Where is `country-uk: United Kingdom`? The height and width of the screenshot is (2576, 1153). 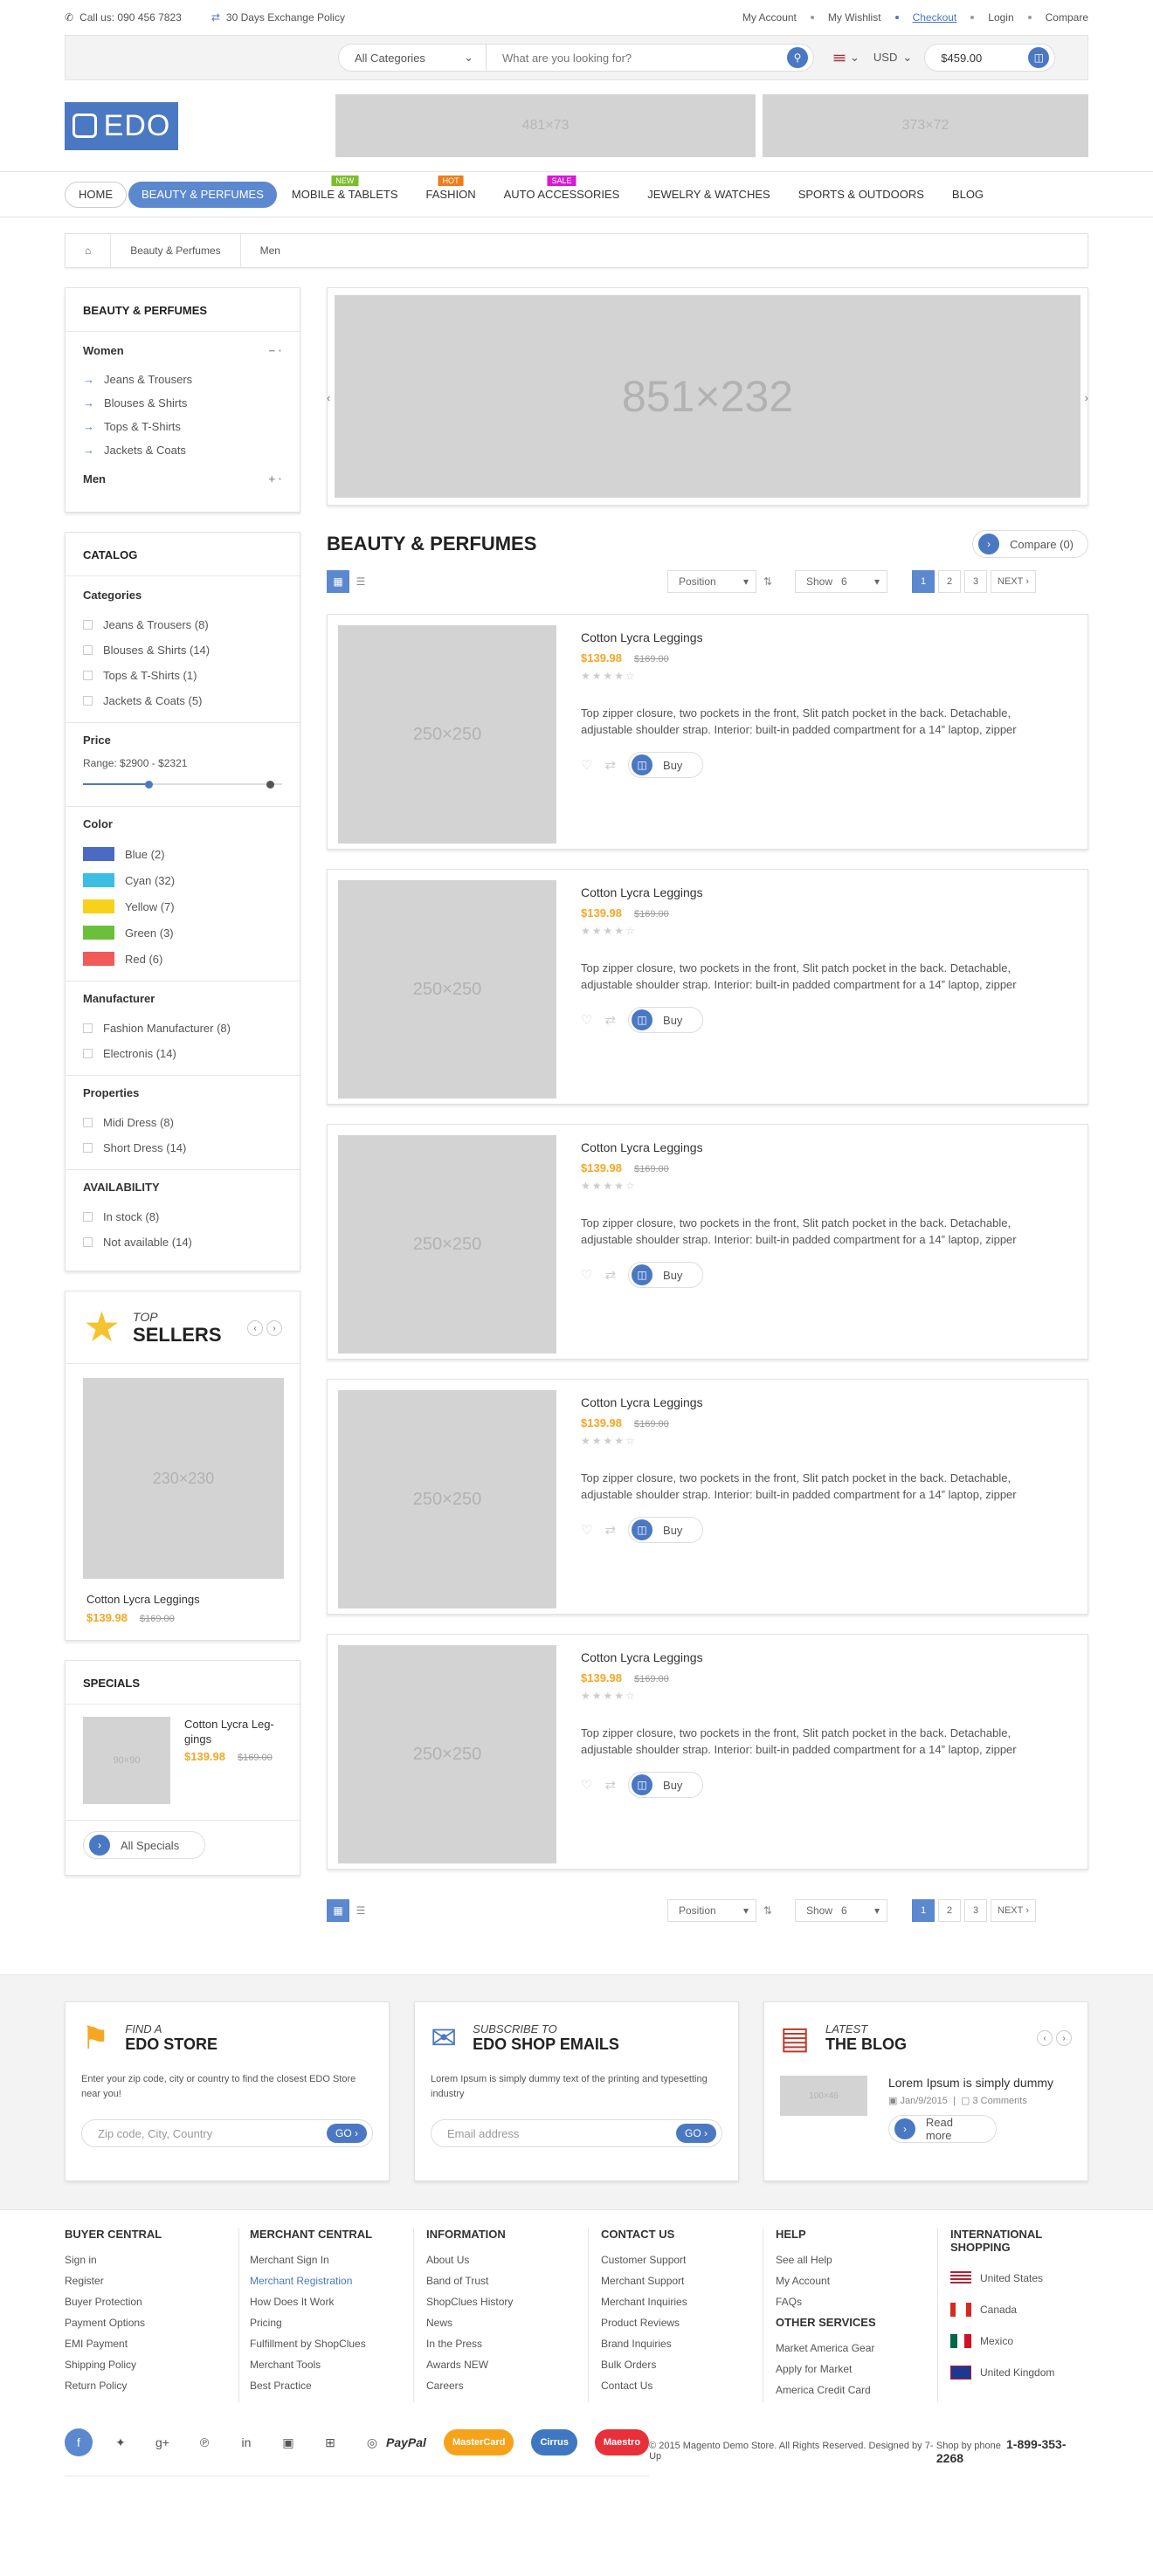 country-uk: United Kingdom is located at coordinates (1015, 2372).